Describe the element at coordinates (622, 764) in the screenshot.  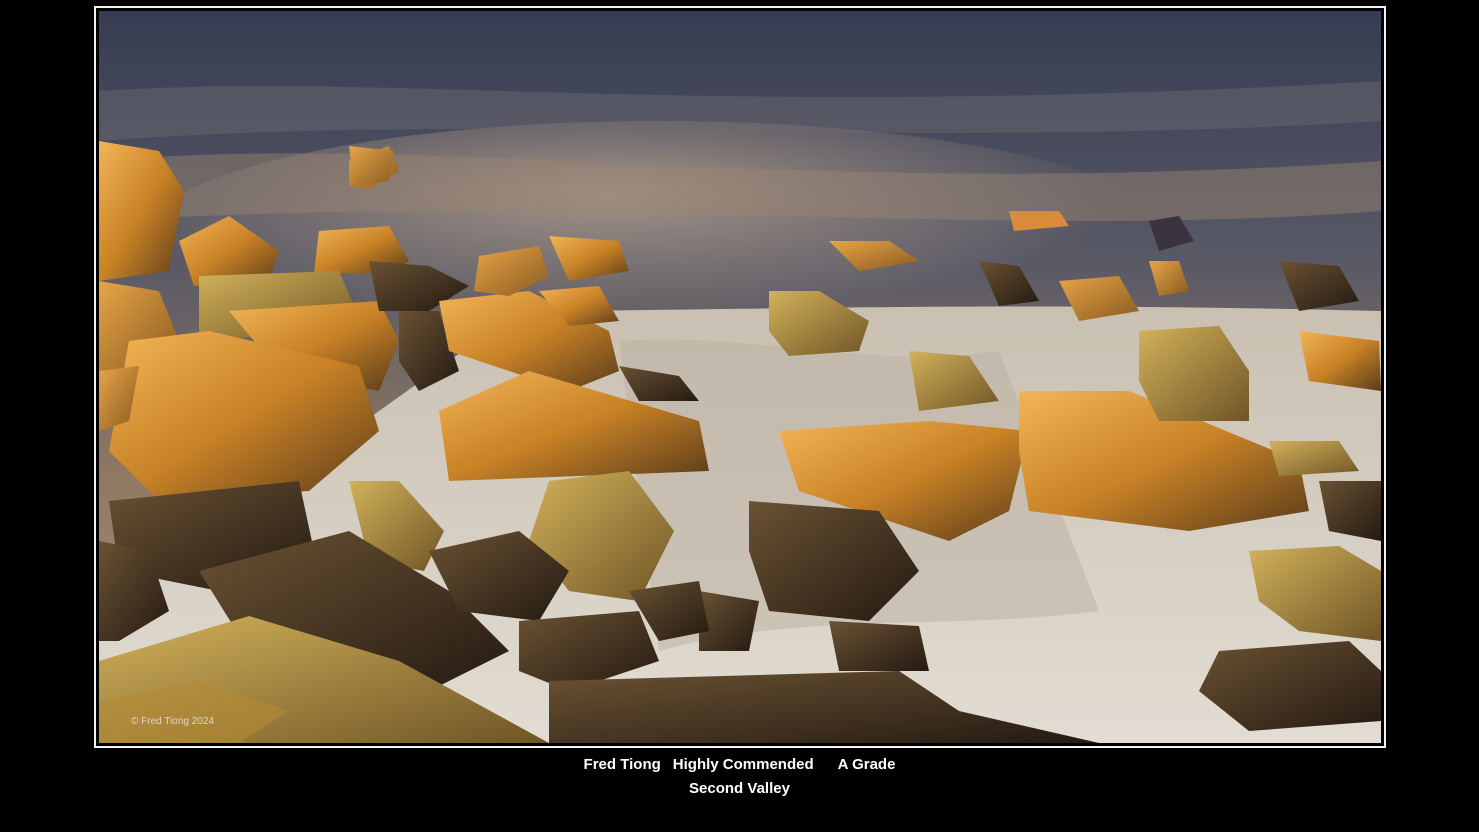
I see `caption-author: Fred Tiong` at that location.